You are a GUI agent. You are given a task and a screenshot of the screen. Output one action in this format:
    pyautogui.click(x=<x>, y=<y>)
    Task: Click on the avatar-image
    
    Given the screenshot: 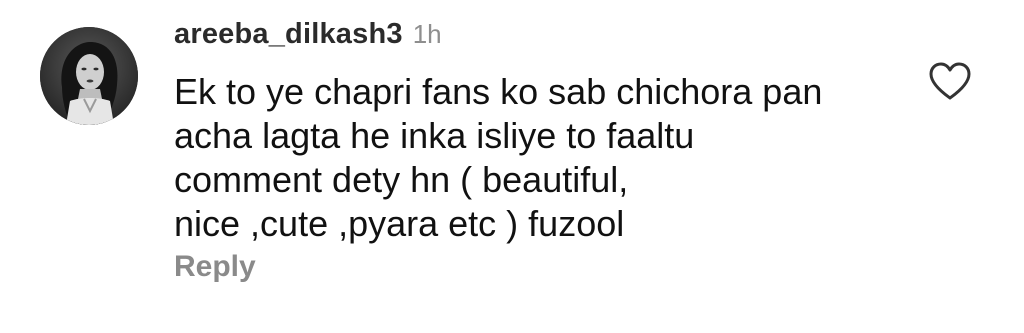 What is the action you would take?
    pyautogui.click(x=89, y=76)
    